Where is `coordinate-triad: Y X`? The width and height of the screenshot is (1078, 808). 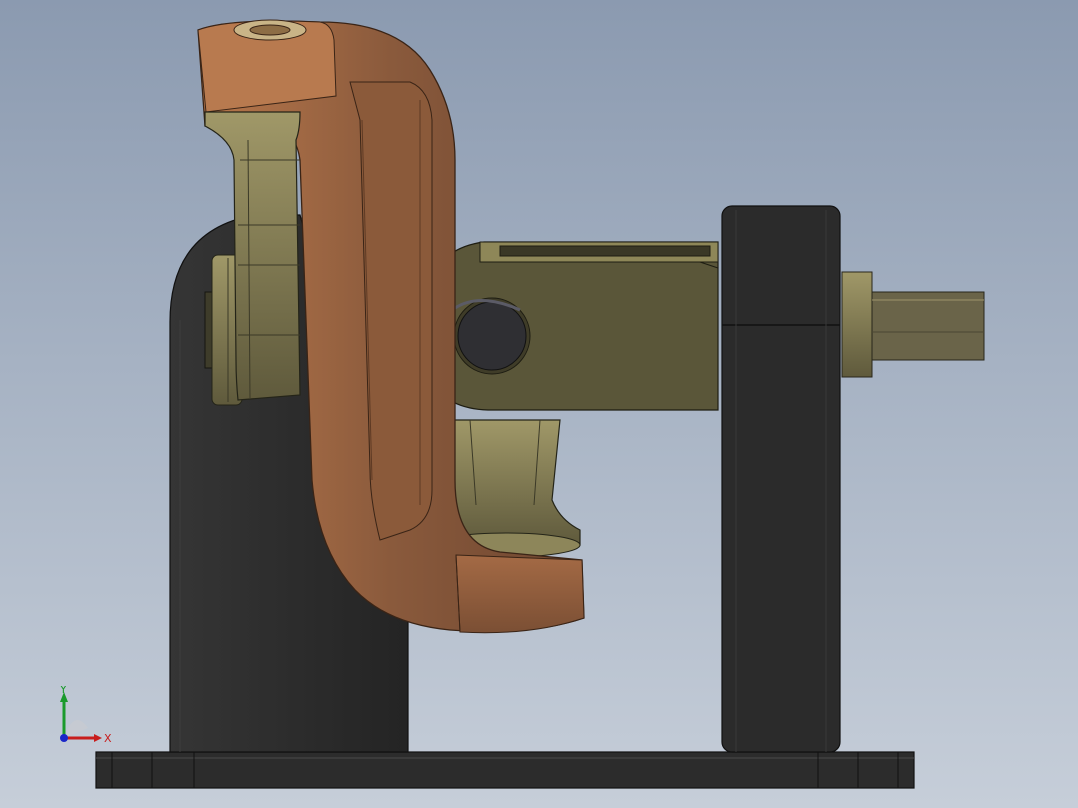 coordinate-triad: Y X is located at coordinates (85, 715).